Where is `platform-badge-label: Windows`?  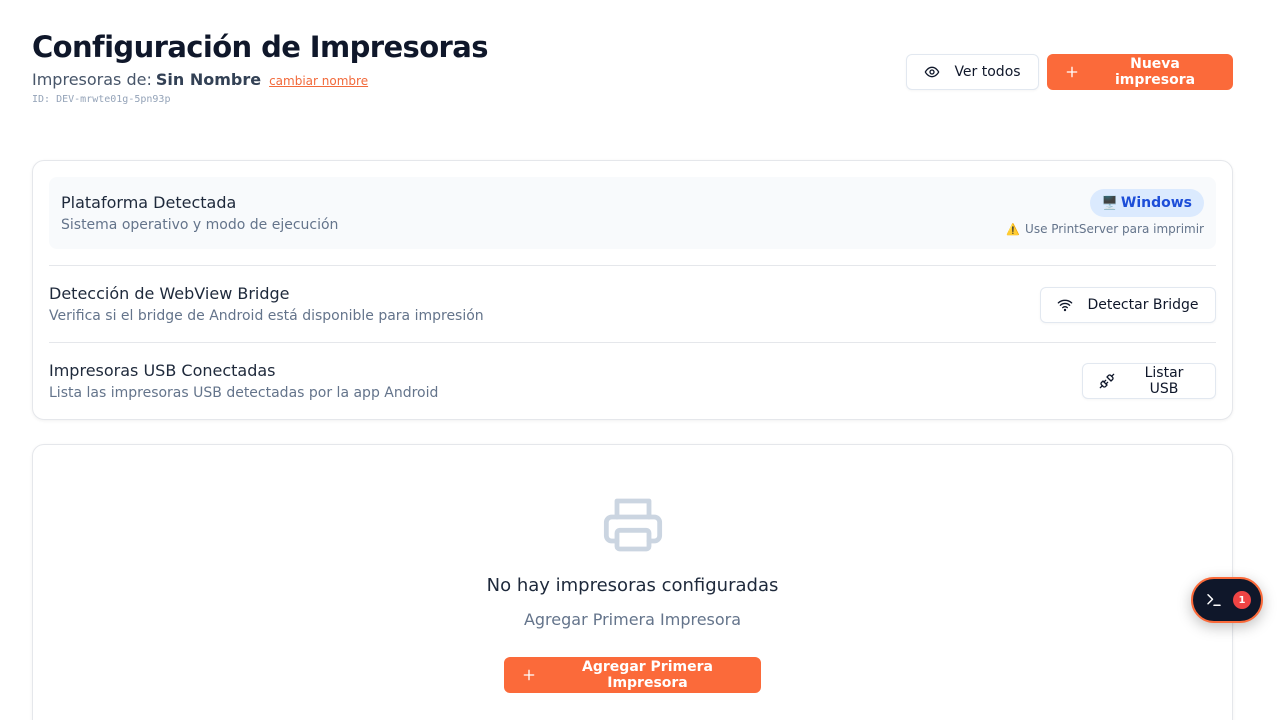
platform-badge-label: Windows is located at coordinates (1156, 203).